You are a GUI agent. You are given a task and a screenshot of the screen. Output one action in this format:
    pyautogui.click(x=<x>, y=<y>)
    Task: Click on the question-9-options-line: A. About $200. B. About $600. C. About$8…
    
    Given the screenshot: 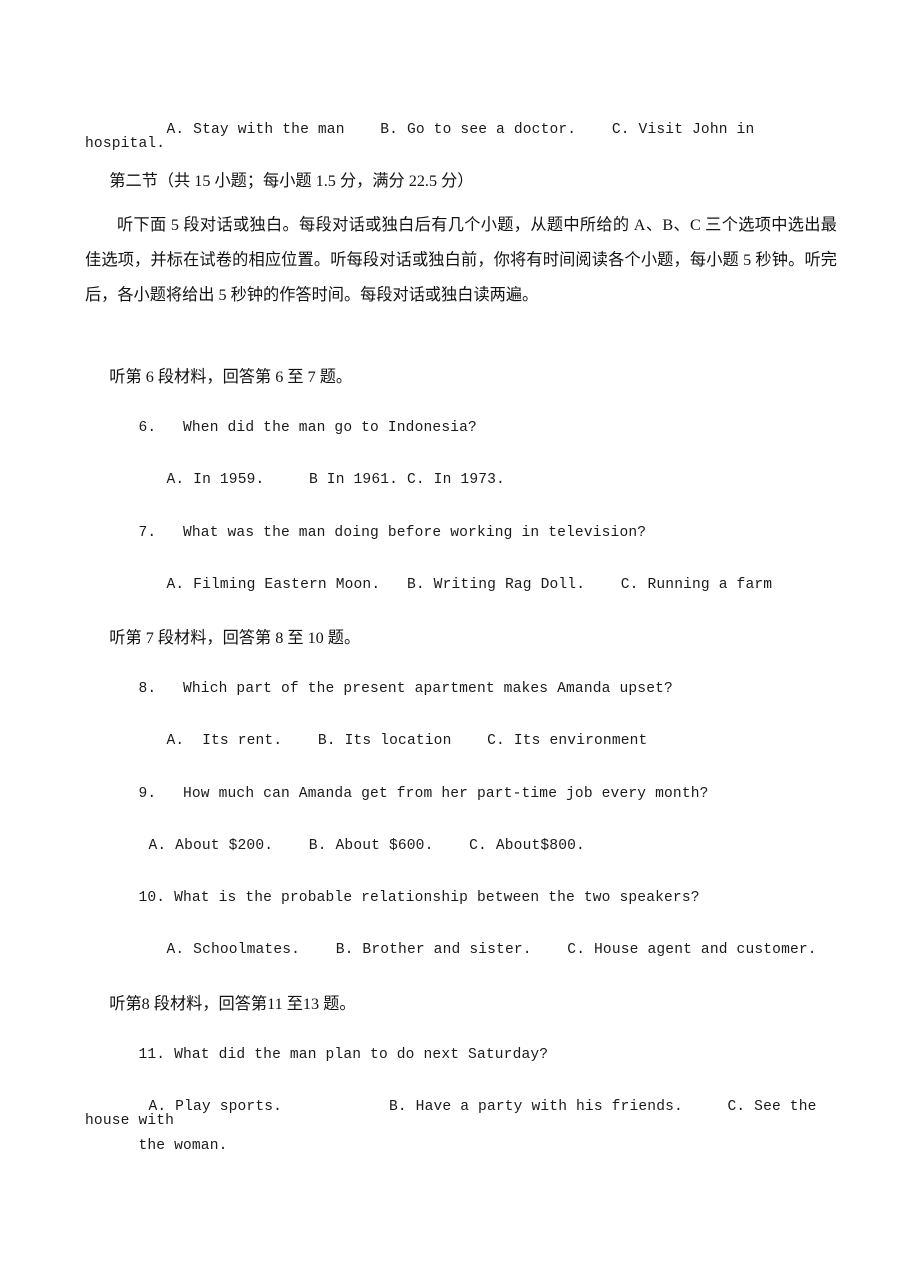 What is the action you would take?
    pyautogui.click(x=462, y=846)
    